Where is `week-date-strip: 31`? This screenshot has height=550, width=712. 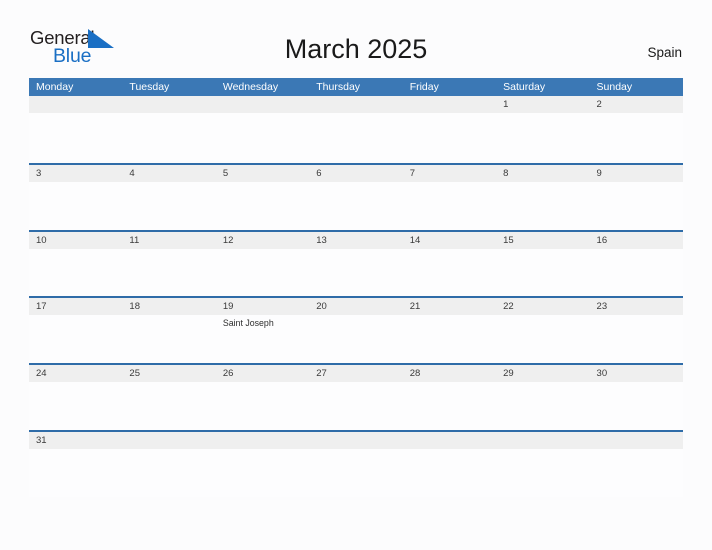 week-date-strip: 31 is located at coordinates (356, 440).